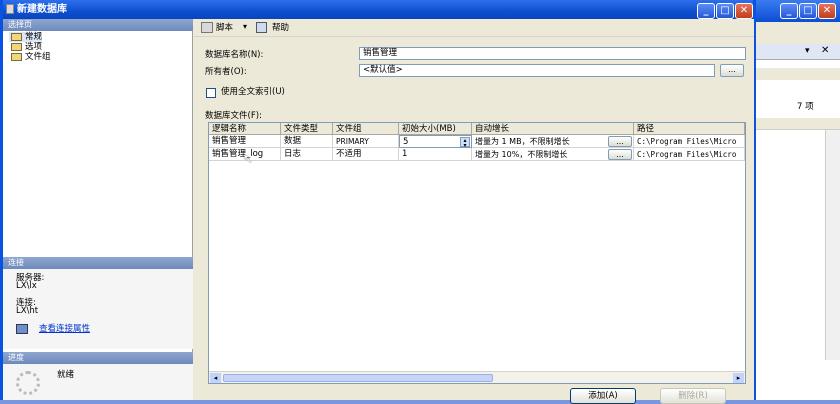 The width and height of the screenshot is (840, 404). Describe the element at coordinates (552, 53) in the screenshot. I see `db-name-input: 销售管理` at that location.